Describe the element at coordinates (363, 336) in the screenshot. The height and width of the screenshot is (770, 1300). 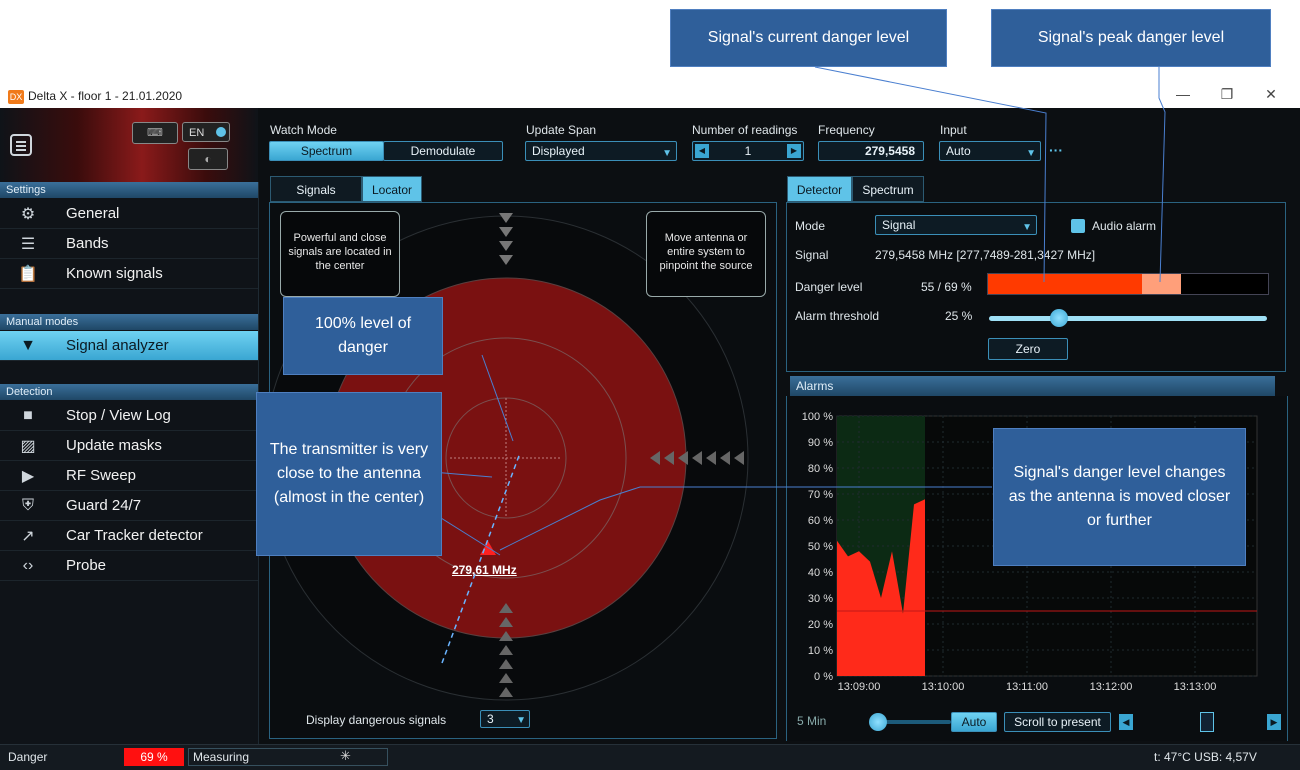
I see `callout-hundred-percent: 100% level of danger` at that location.